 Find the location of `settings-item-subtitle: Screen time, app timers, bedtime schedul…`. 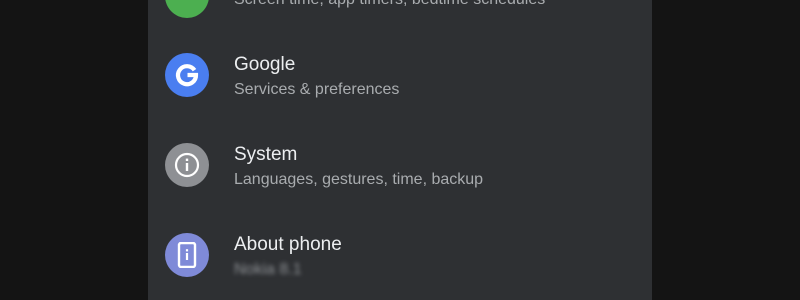

settings-item-subtitle: Screen time, app timers, bedtime schedul… is located at coordinates (389, 4).